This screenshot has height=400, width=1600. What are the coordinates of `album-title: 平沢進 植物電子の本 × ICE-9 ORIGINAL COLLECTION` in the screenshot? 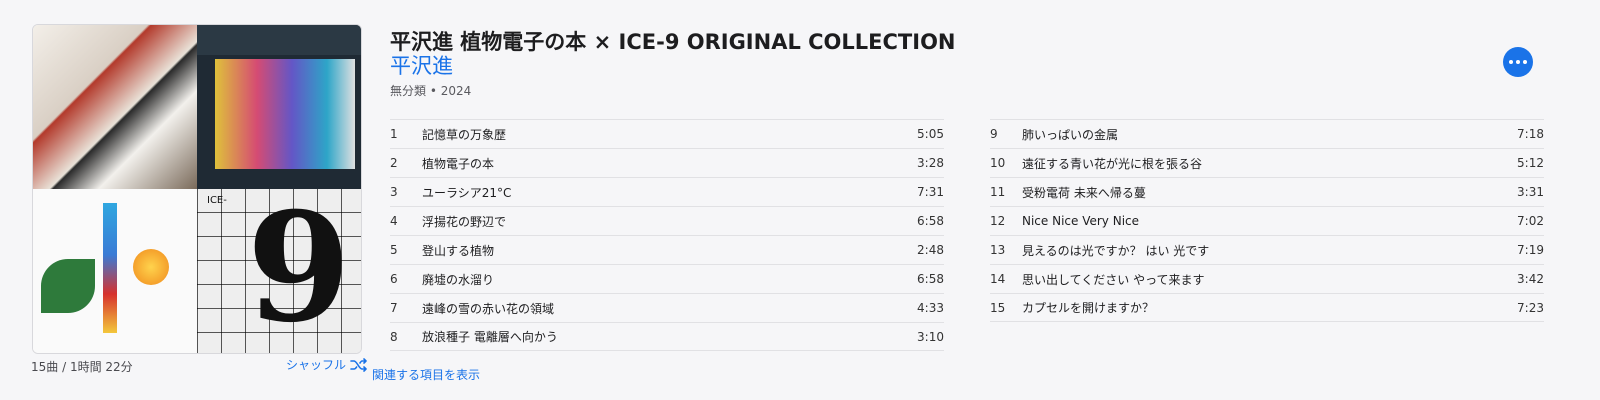 It's located at (673, 42).